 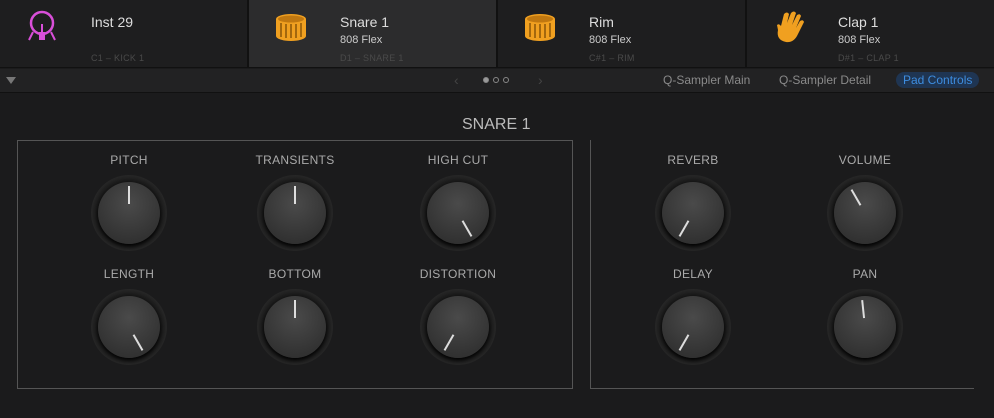 I want to click on knob-transients: TRANSIENTS, so click(x=295, y=202).